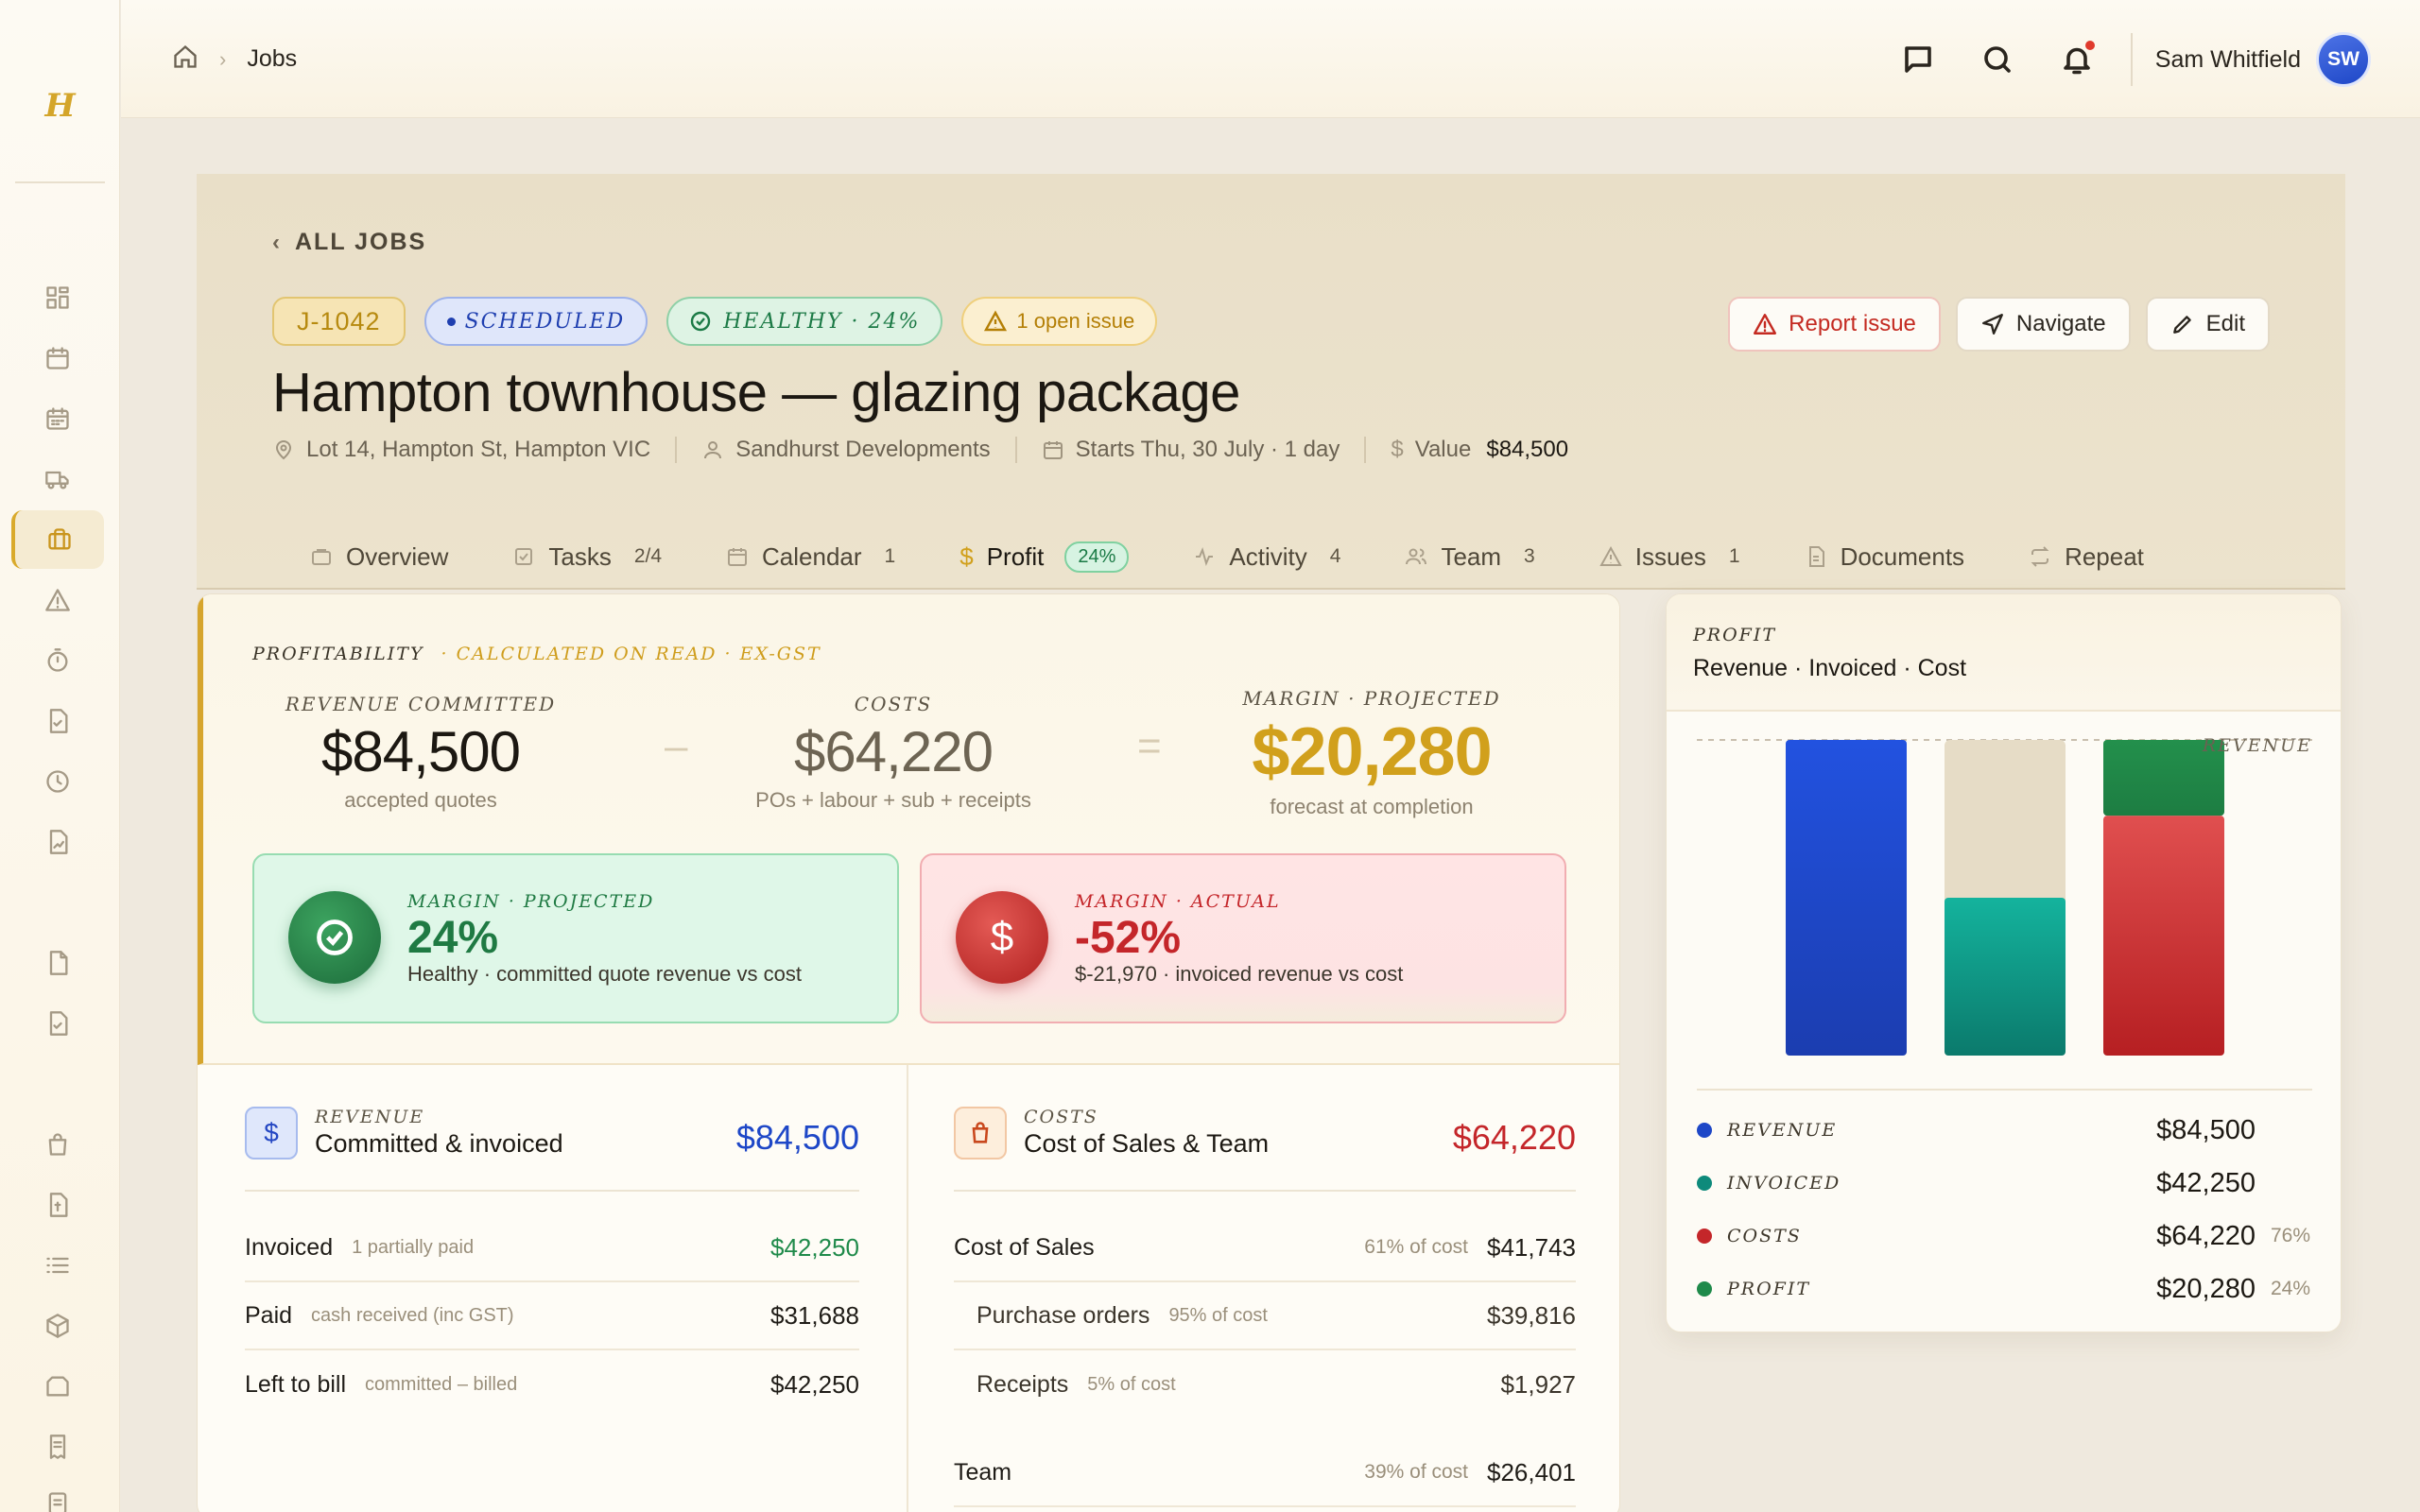 The height and width of the screenshot is (1512, 2420). What do you see at coordinates (421, 704) in the screenshot?
I see `kpi-label: REVENUE COMMITTED` at bounding box center [421, 704].